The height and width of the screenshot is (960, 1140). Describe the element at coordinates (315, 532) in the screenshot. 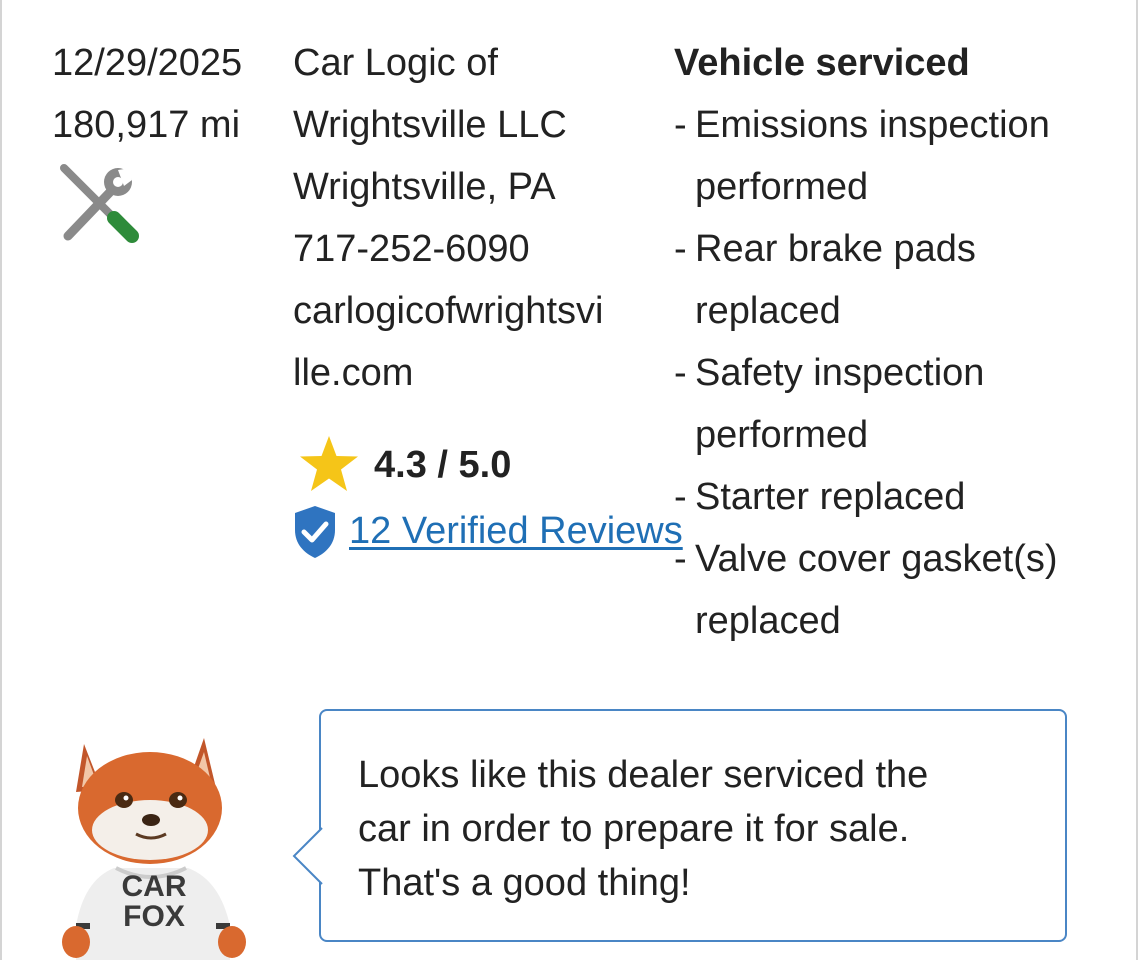

I see `verified-shield-icon` at that location.